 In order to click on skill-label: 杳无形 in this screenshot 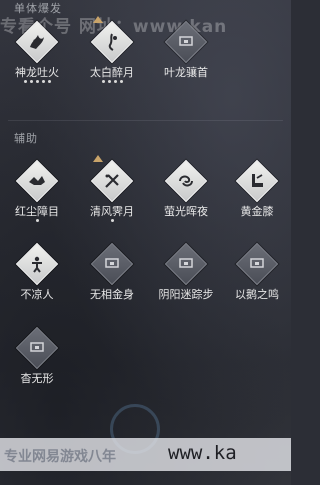, I will do `click(37, 378)`.